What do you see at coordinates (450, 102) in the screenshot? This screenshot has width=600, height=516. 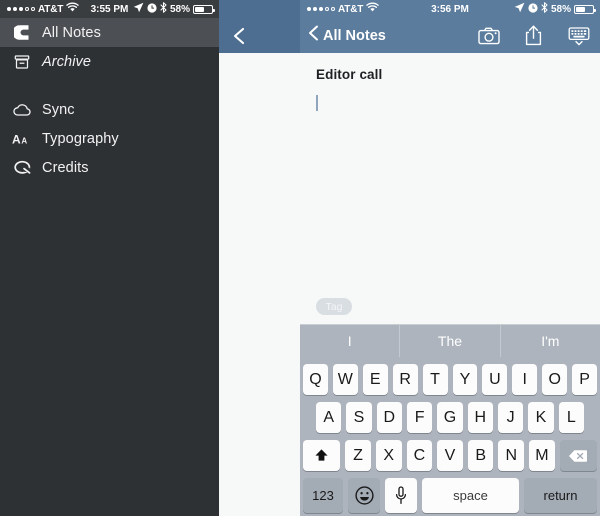 I see `note-body` at bounding box center [450, 102].